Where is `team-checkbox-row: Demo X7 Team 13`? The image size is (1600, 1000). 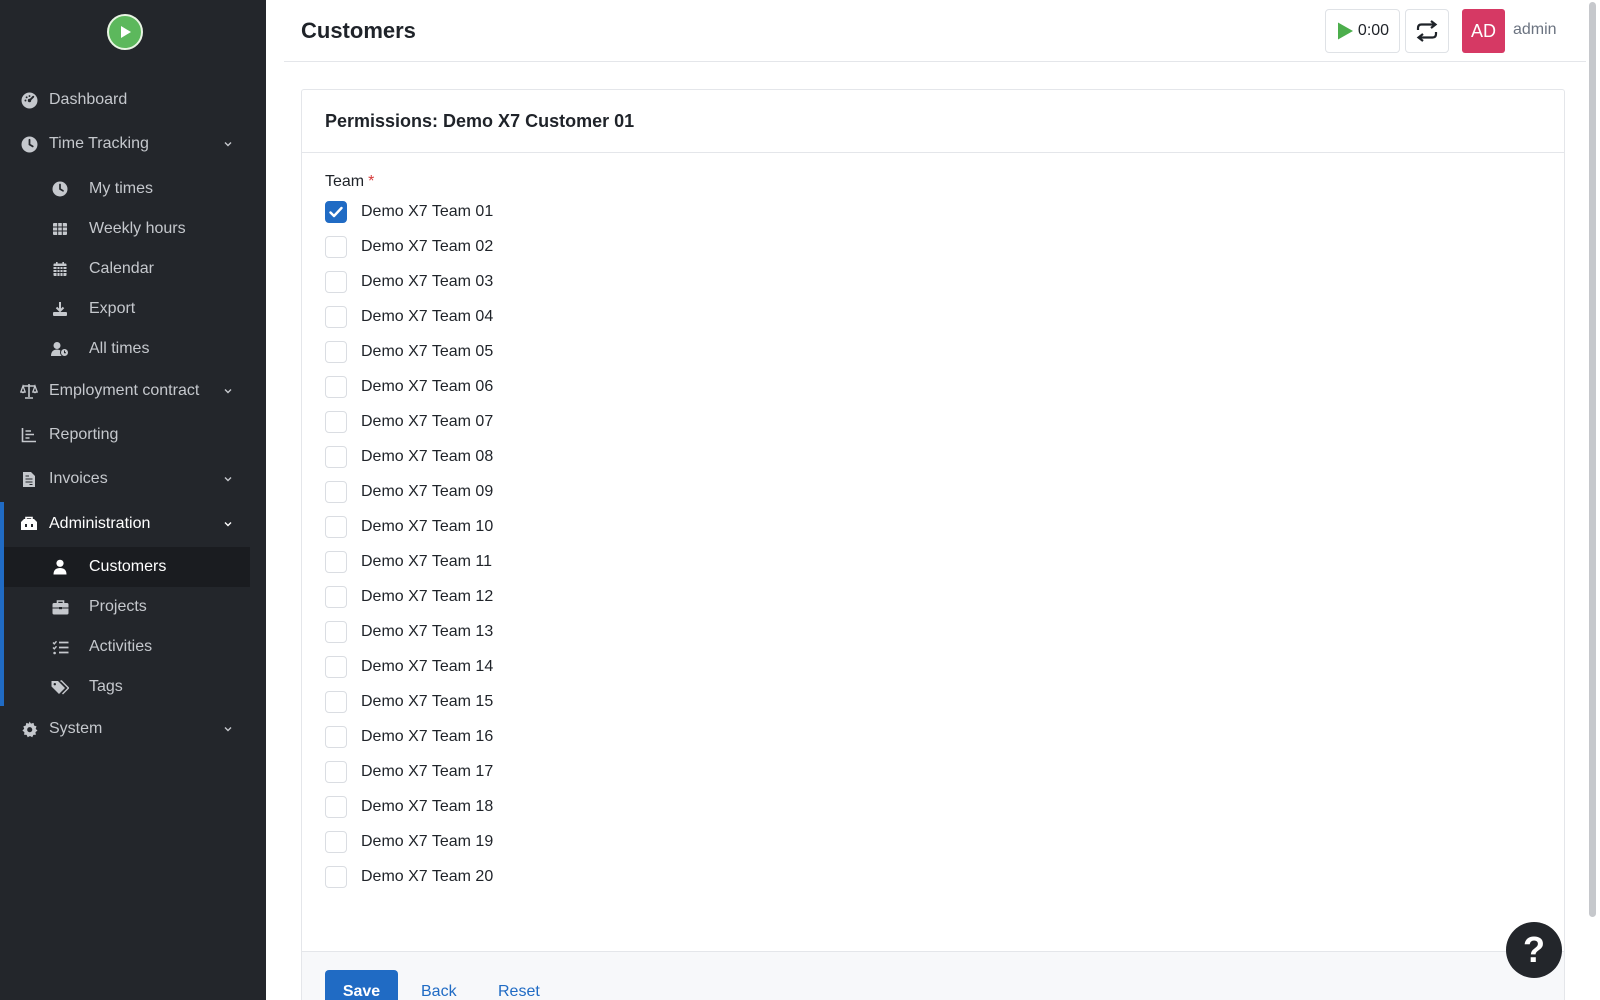 team-checkbox-row: Demo X7 Team 13 is located at coordinates (409, 632).